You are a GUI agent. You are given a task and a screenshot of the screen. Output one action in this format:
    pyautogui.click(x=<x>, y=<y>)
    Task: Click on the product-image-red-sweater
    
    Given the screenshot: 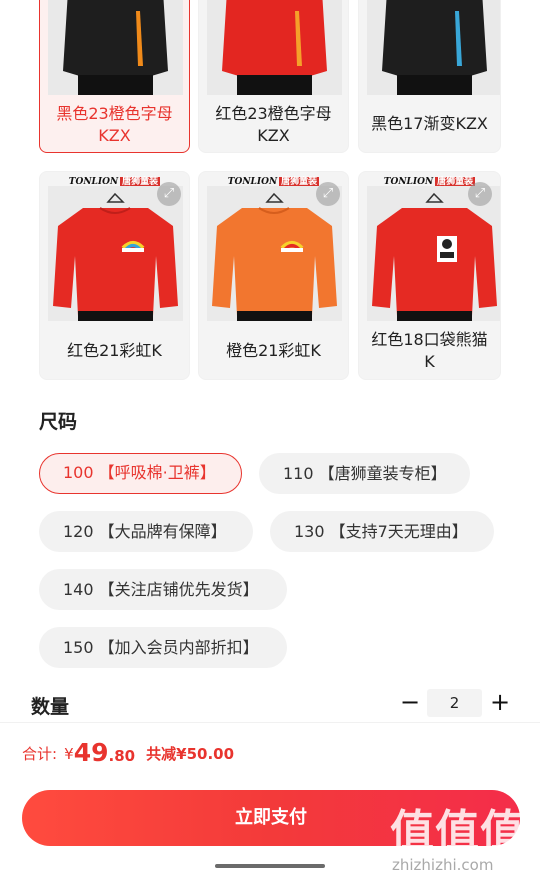 What is the action you would take?
    pyautogui.click(x=274, y=47)
    